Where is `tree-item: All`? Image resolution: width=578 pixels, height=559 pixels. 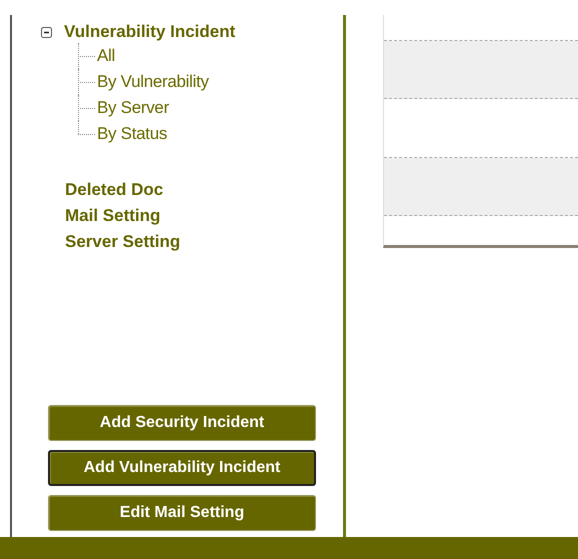
tree-item: All is located at coordinates (106, 56).